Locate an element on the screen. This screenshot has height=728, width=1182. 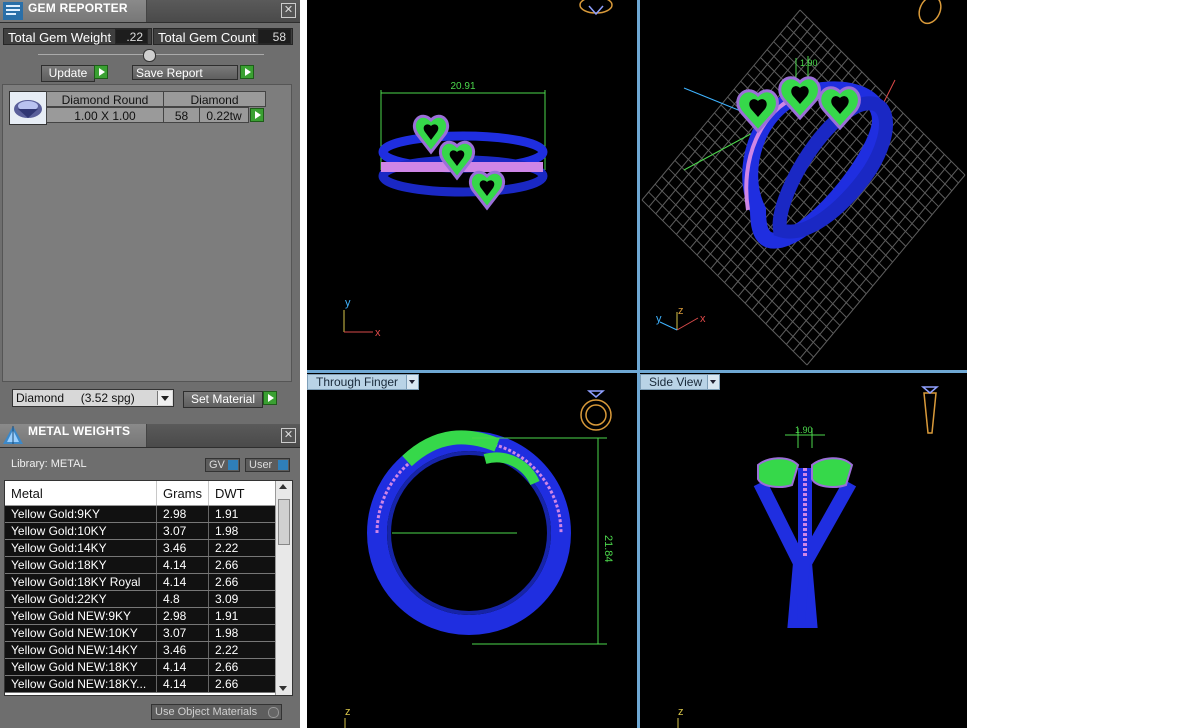
metal-table-header: Metal Grams DWT is located at coordinates (141, 493).